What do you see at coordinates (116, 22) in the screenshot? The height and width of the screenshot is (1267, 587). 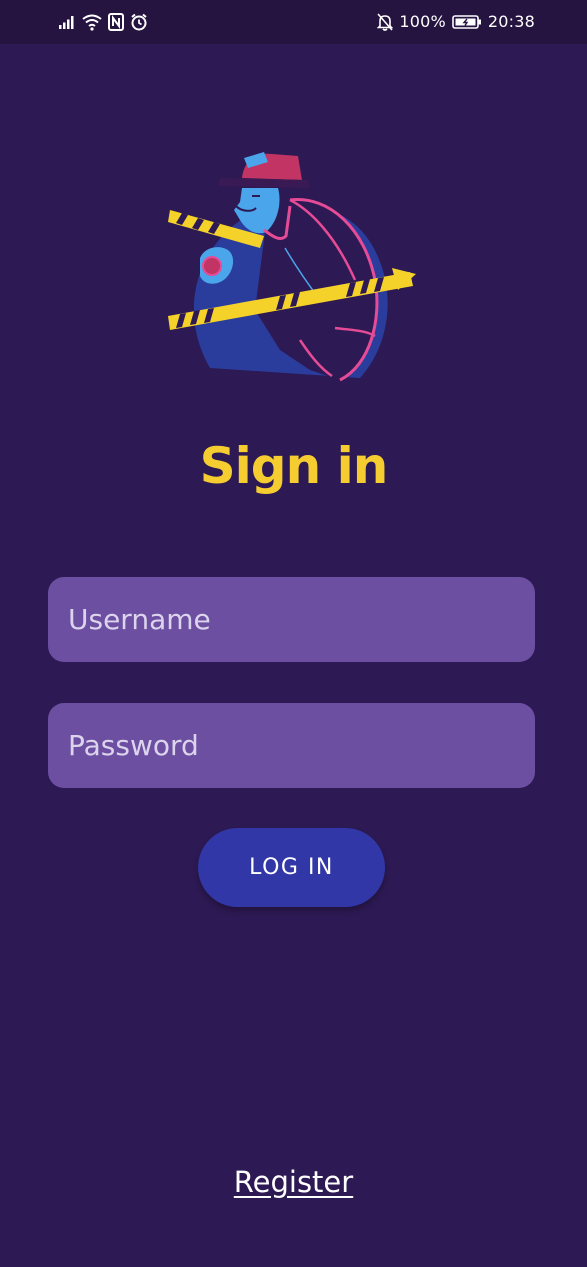 I see `nfc-icon` at bounding box center [116, 22].